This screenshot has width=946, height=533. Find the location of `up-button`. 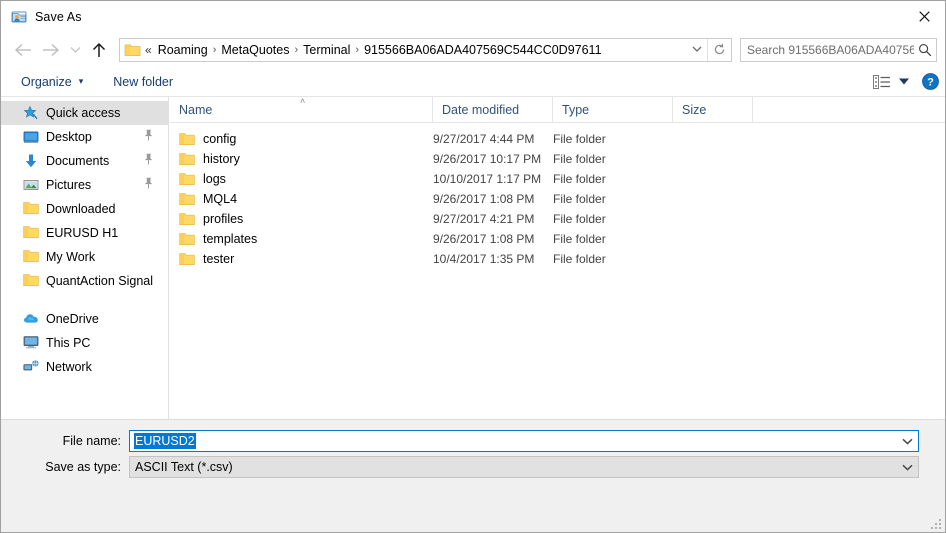

up-button is located at coordinates (99, 50).